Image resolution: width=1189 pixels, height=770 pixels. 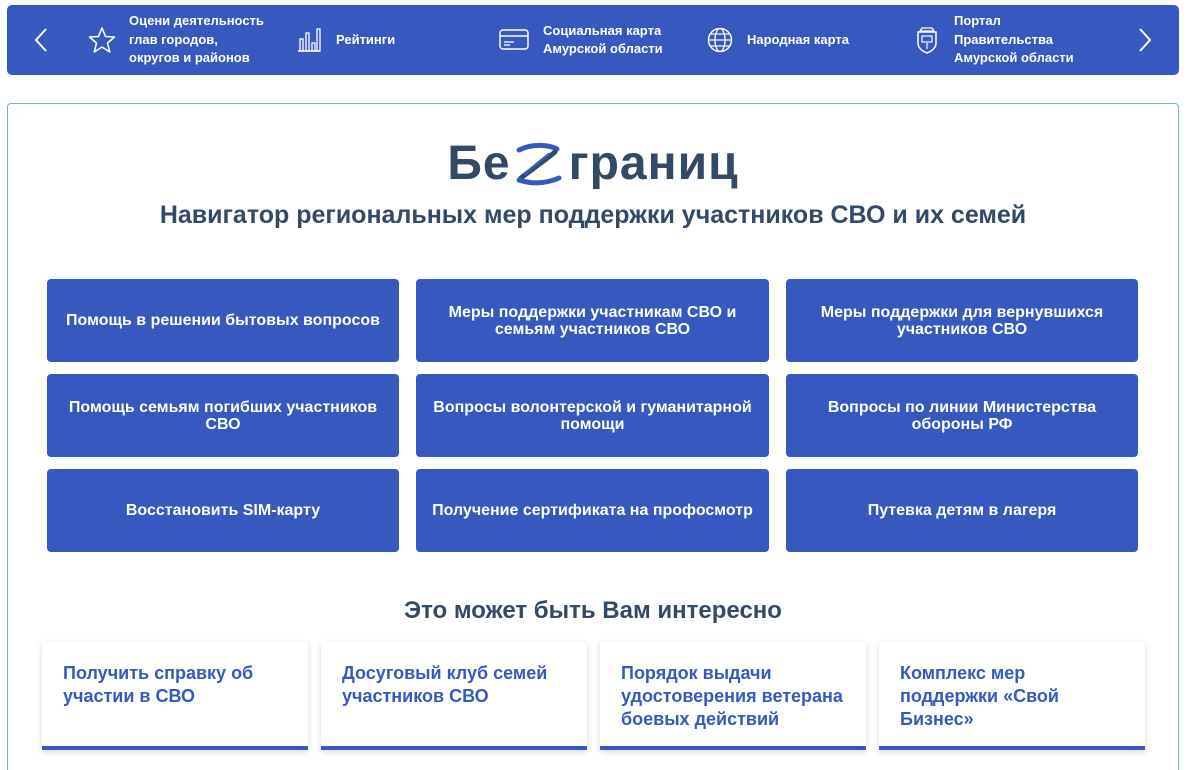 I want to click on interest-card-label: Комплекс мер поддержки «Свой Бизнес», so click(x=979, y=696).